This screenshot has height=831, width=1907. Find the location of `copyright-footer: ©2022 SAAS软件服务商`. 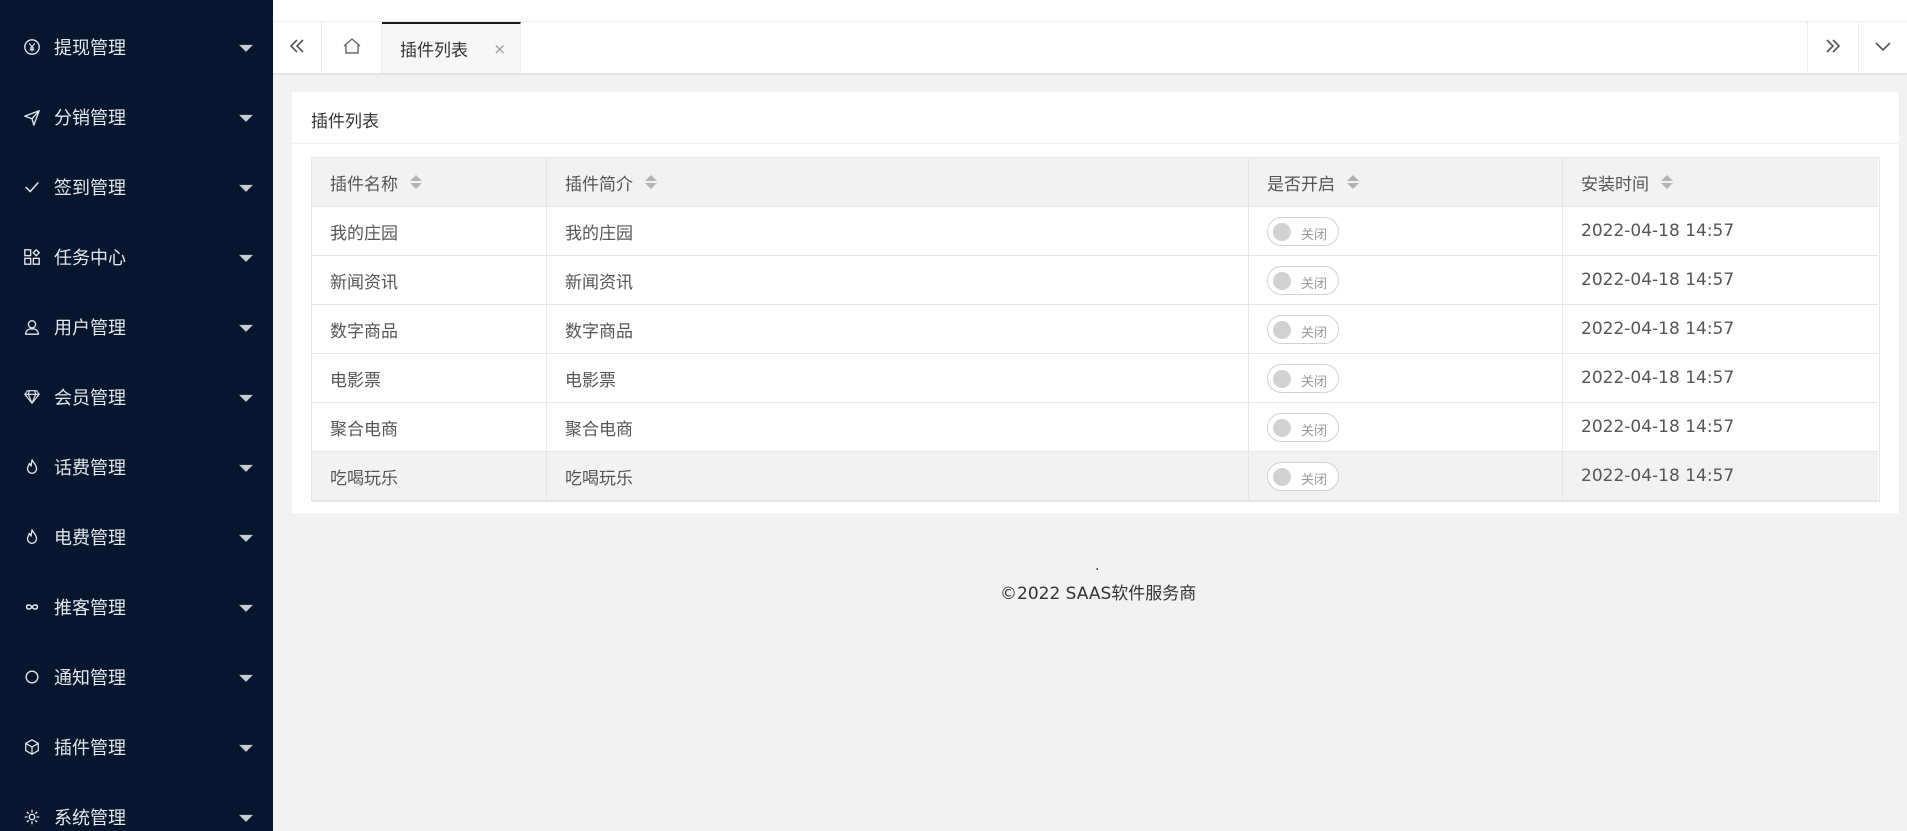

copyright-footer: ©2022 SAAS软件服务商 is located at coordinates (1098, 594).